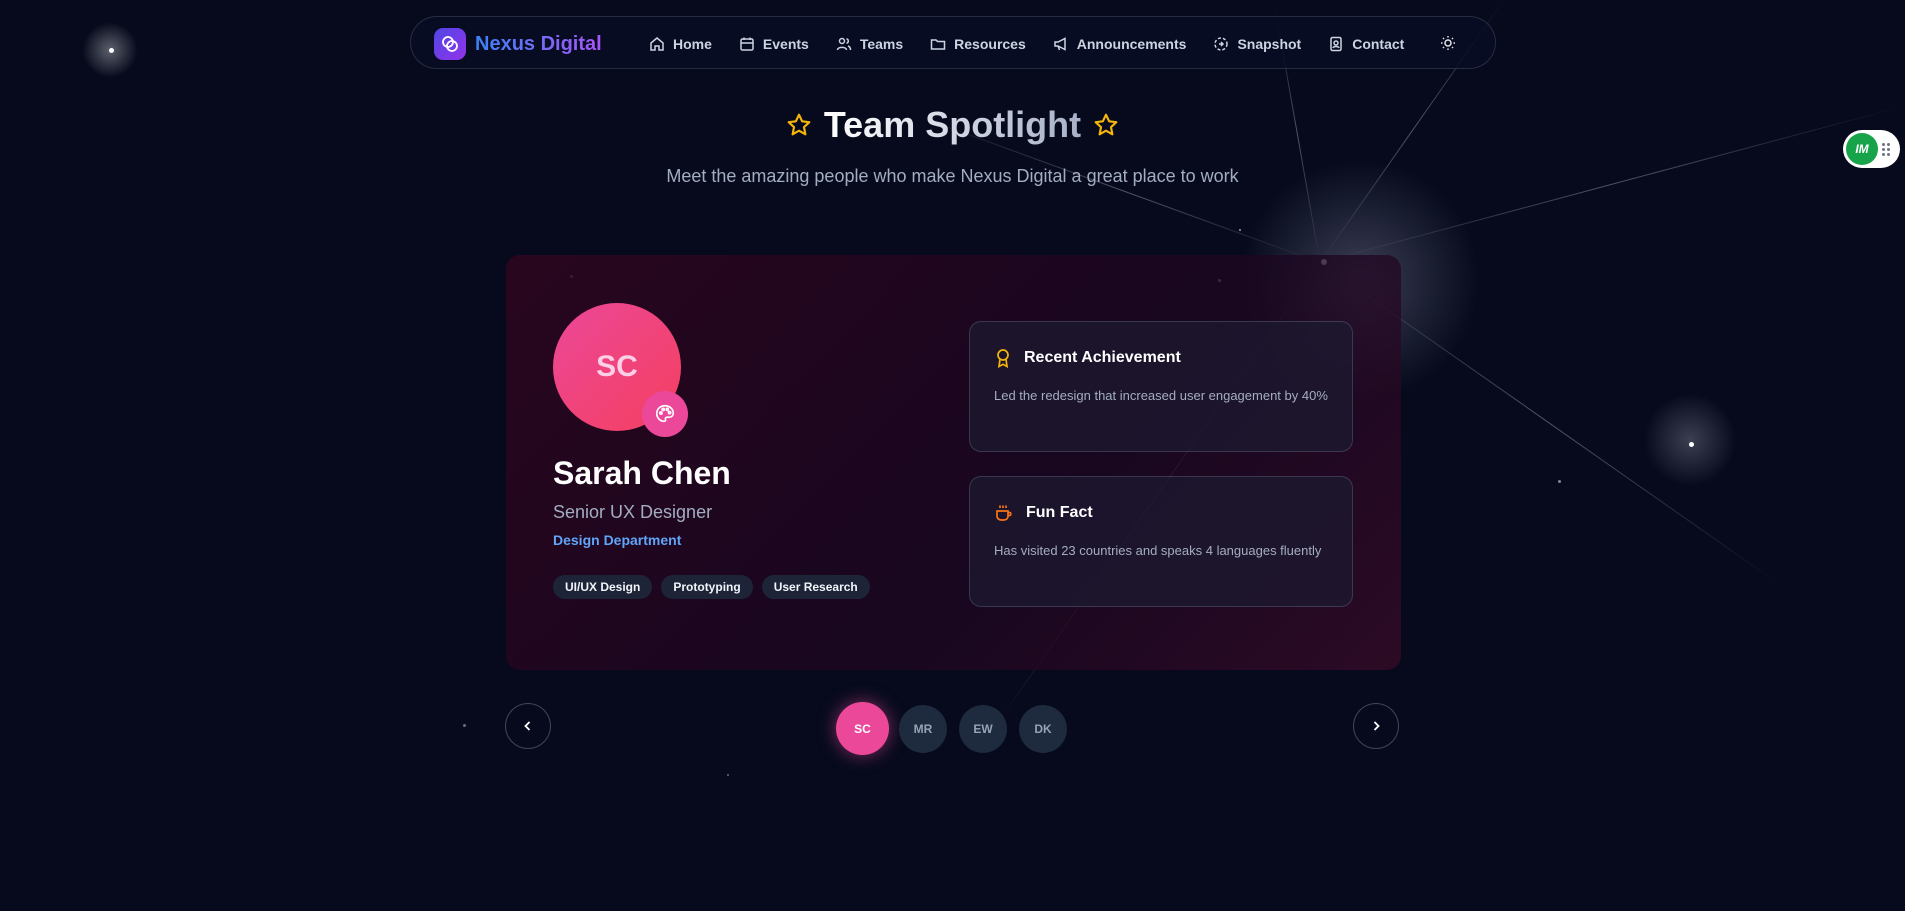  I want to click on floating-widget: IM, so click(1871, 149).